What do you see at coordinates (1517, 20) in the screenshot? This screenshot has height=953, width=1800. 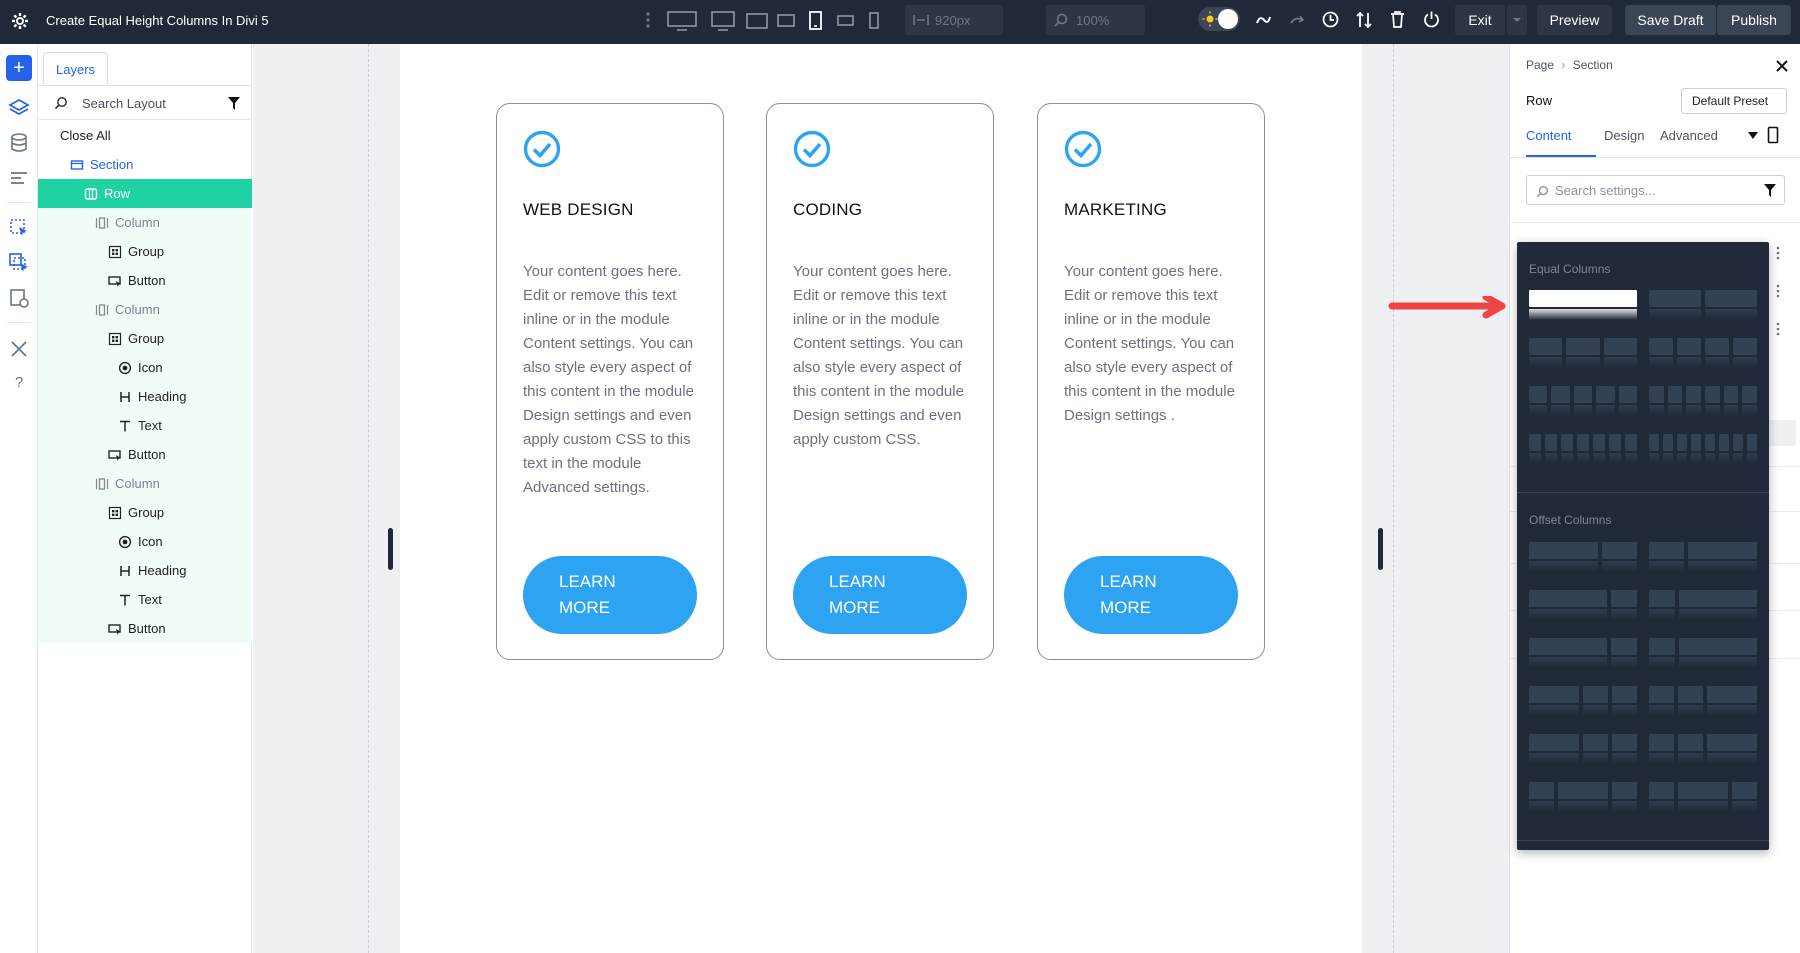 I see `exit-dropdown-button` at bounding box center [1517, 20].